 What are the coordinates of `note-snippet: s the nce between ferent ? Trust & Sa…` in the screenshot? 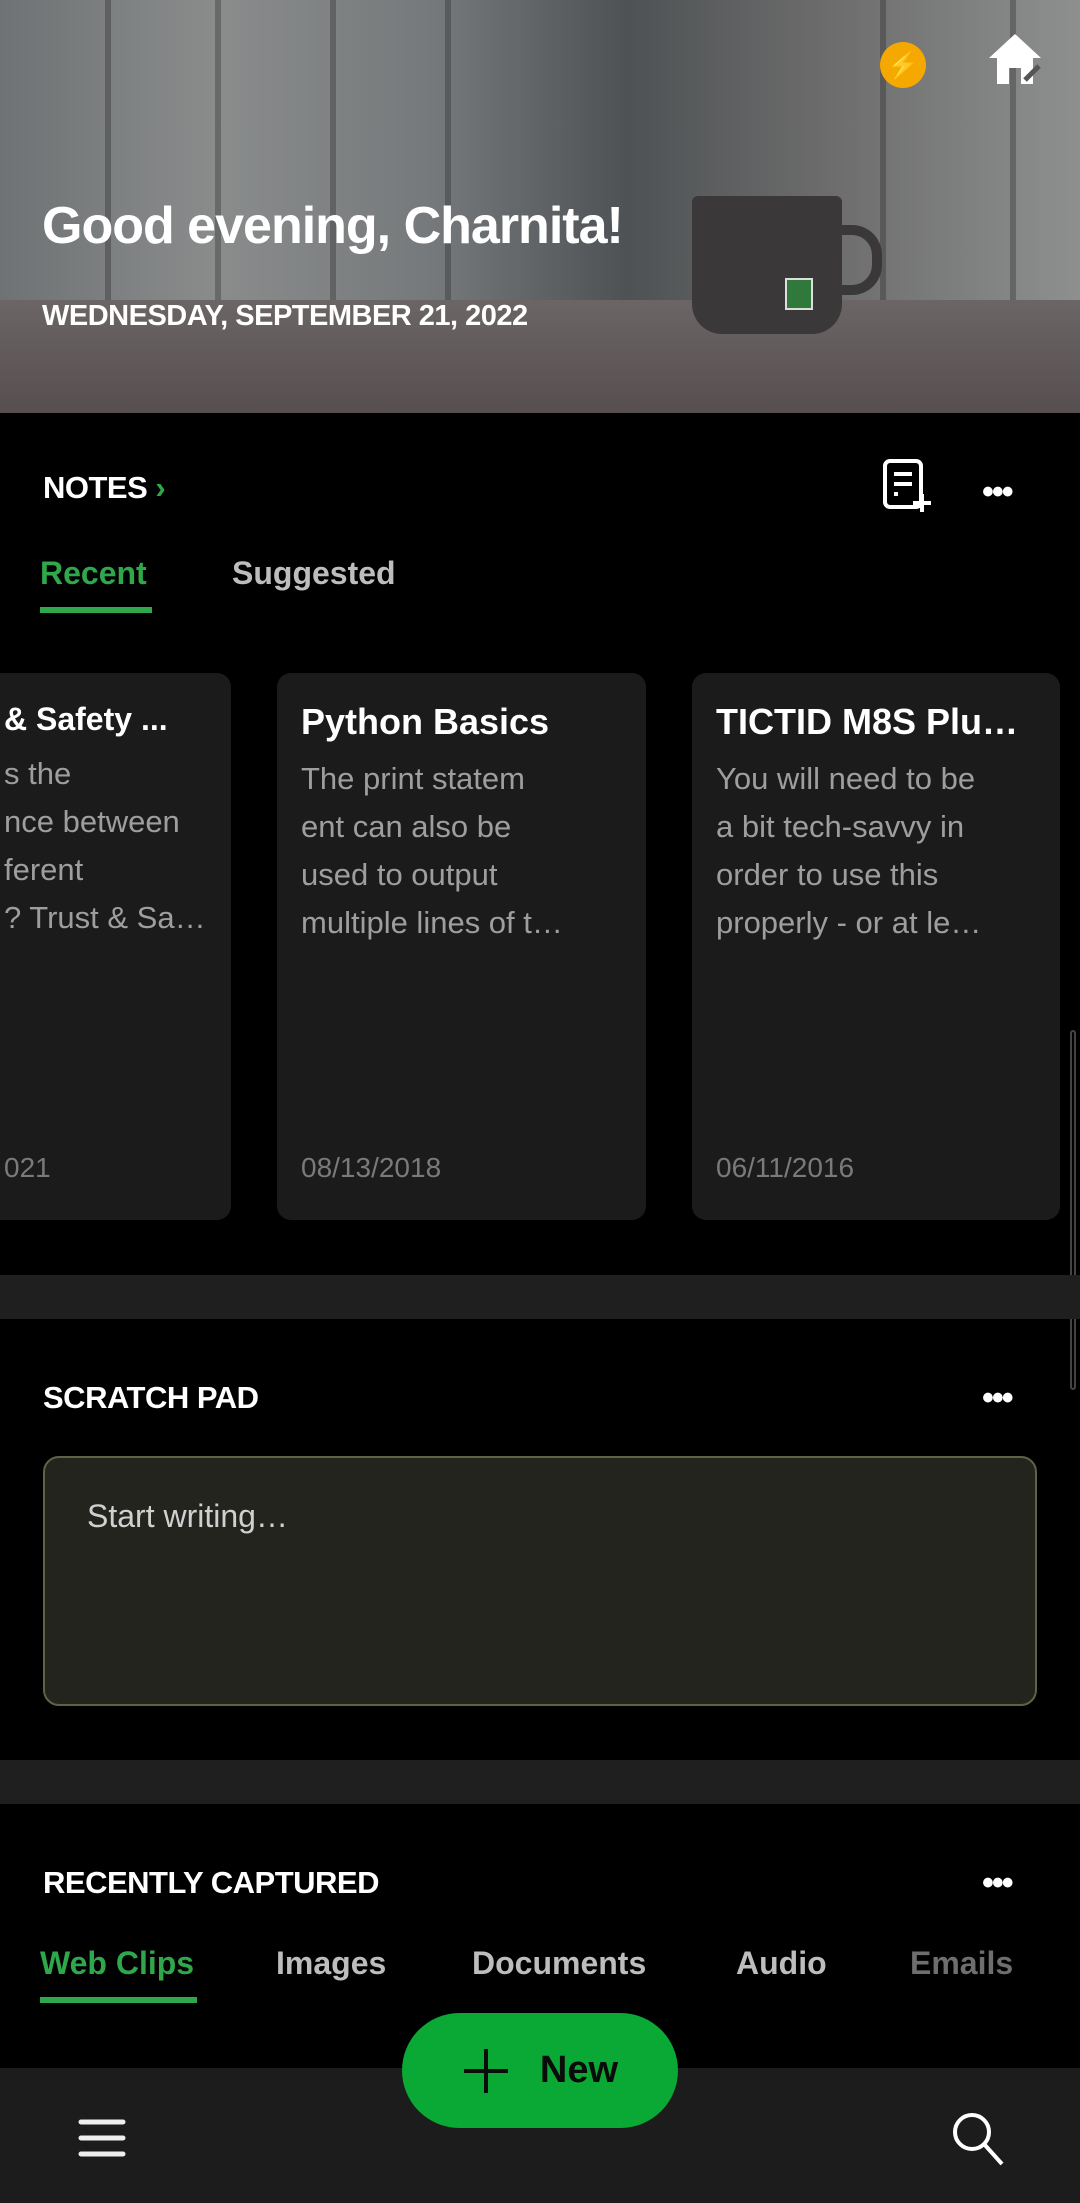 It's located at (105, 845).